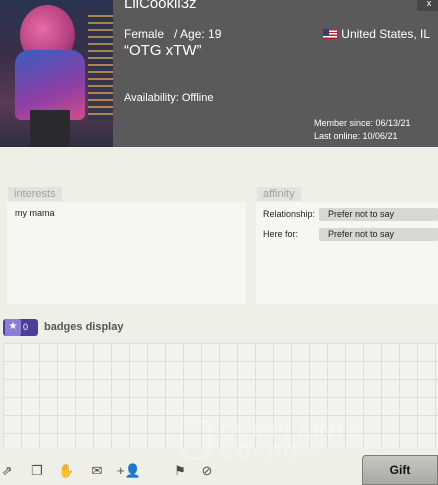 Image resolution: width=438 pixels, height=485 pixels. I want to click on badges-title: badges display, so click(84, 327).